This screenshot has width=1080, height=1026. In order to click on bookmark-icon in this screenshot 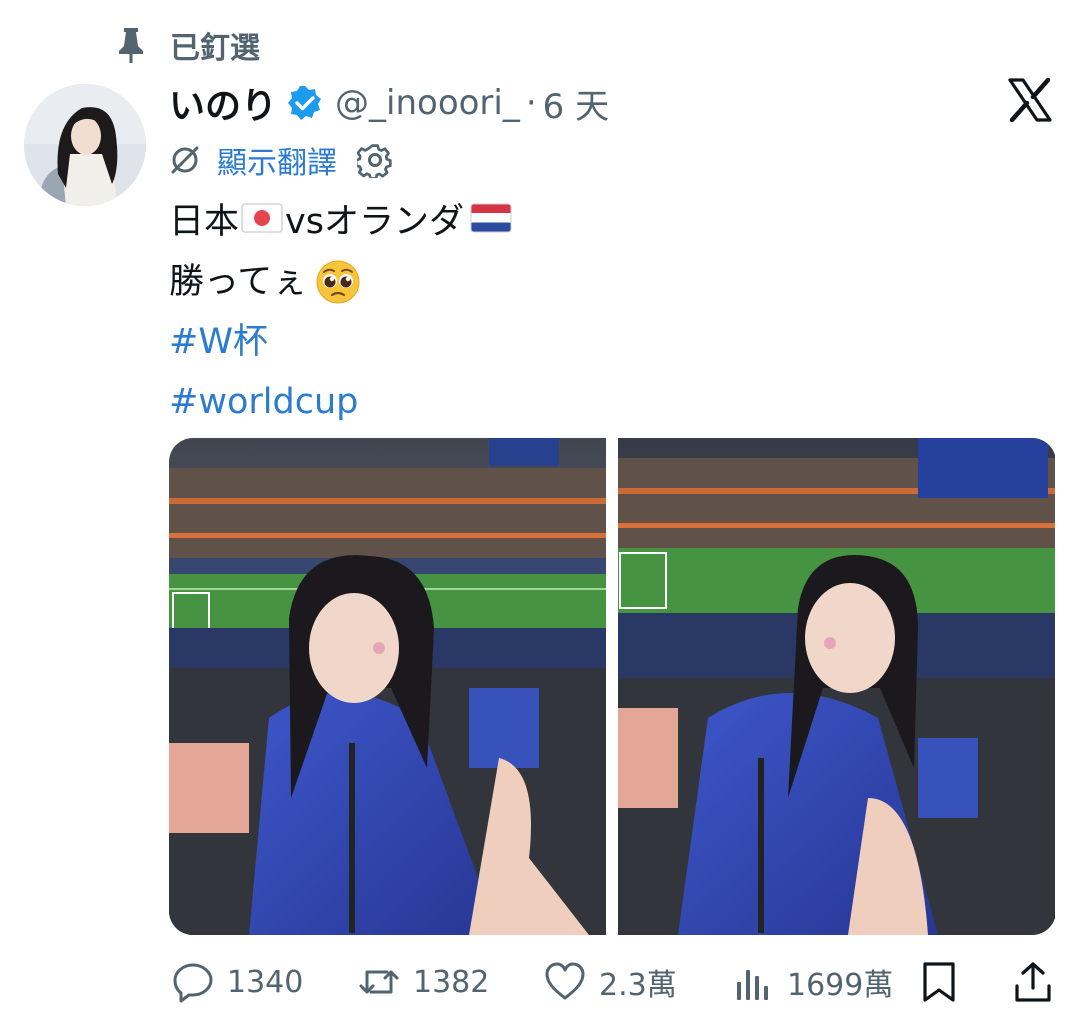, I will do `click(939, 982)`.